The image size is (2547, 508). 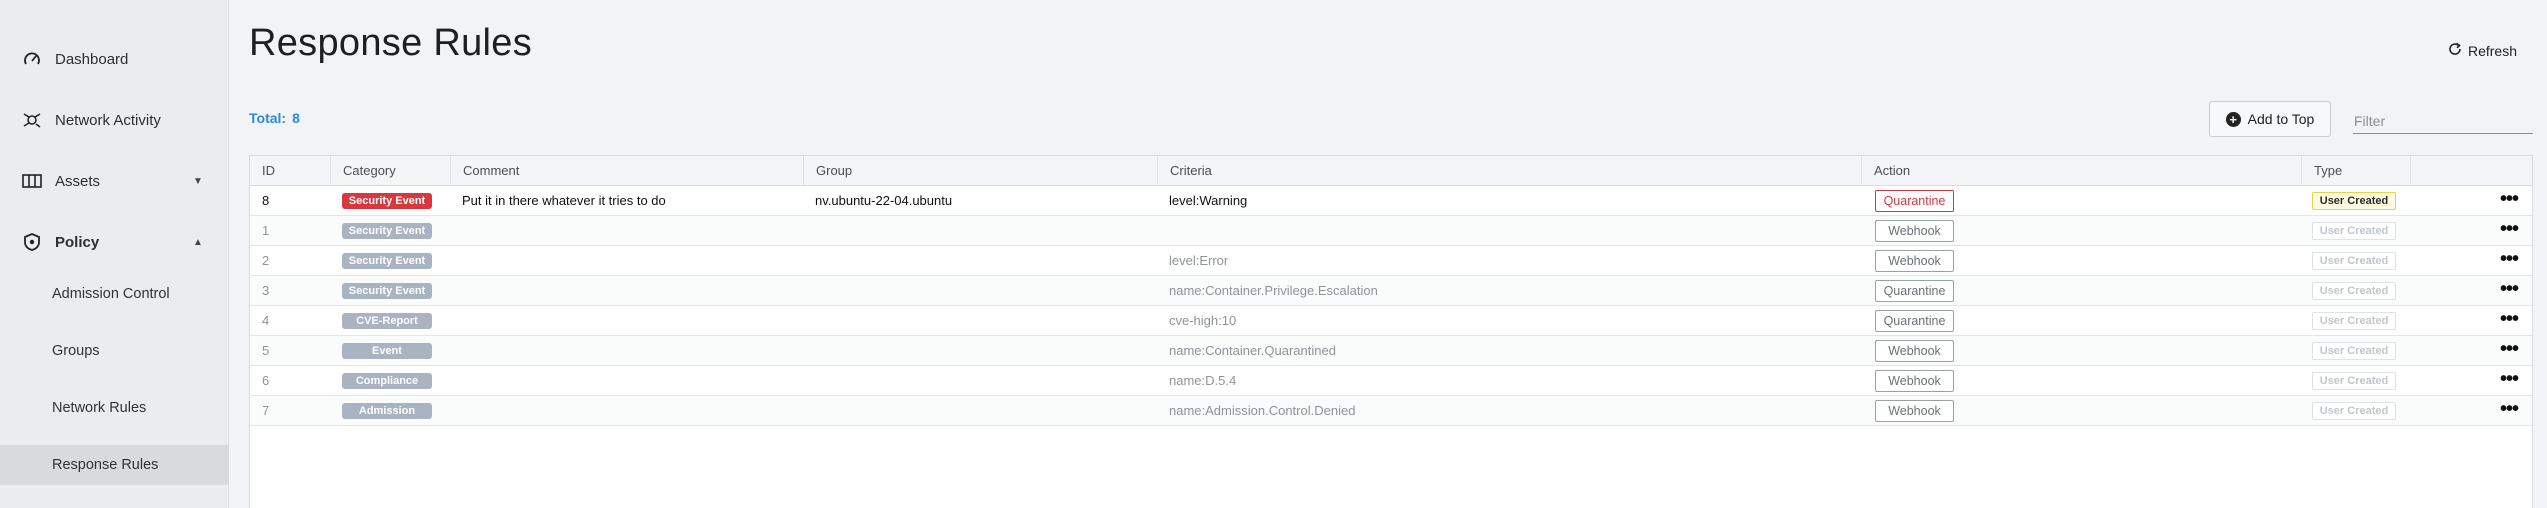 I want to click on rule-id: 1, so click(x=266, y=230).